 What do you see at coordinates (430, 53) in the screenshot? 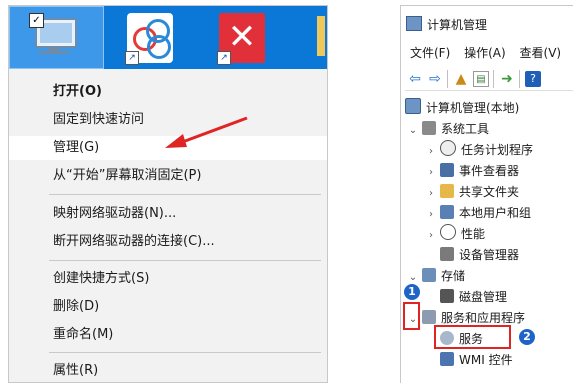
I see `menu-file: 文件(F)` at bounding box center [430, 53].